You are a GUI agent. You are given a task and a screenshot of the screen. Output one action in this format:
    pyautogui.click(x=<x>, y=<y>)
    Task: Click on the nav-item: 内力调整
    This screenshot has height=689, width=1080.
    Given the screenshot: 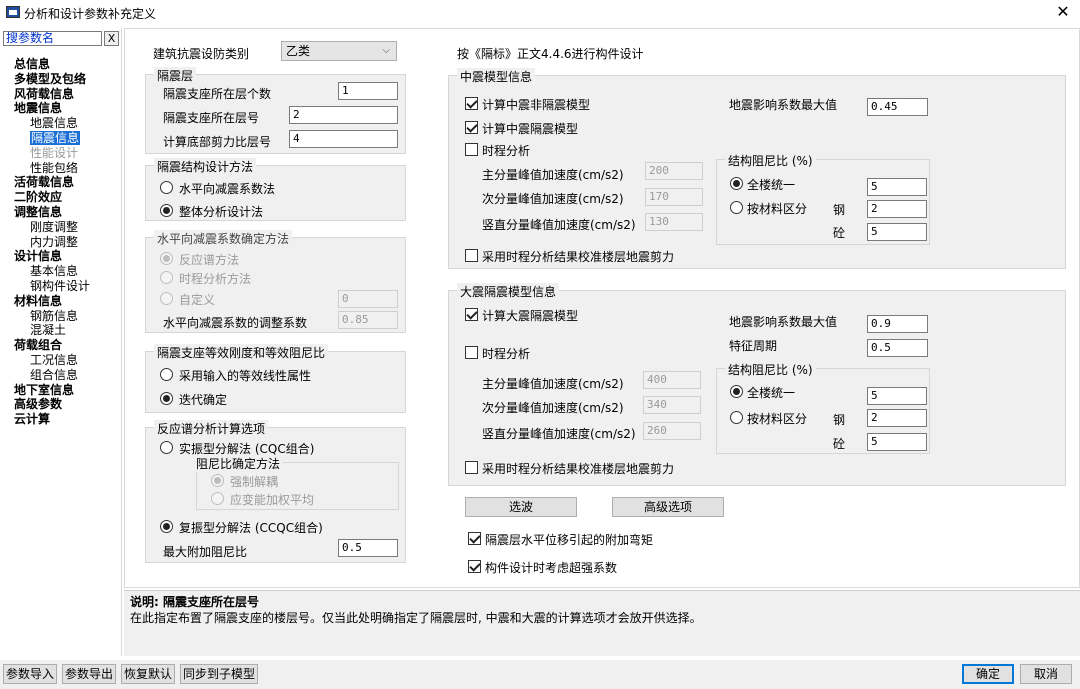 What is the action you would take?
    pyautogui.click(x=54, y=242)
    